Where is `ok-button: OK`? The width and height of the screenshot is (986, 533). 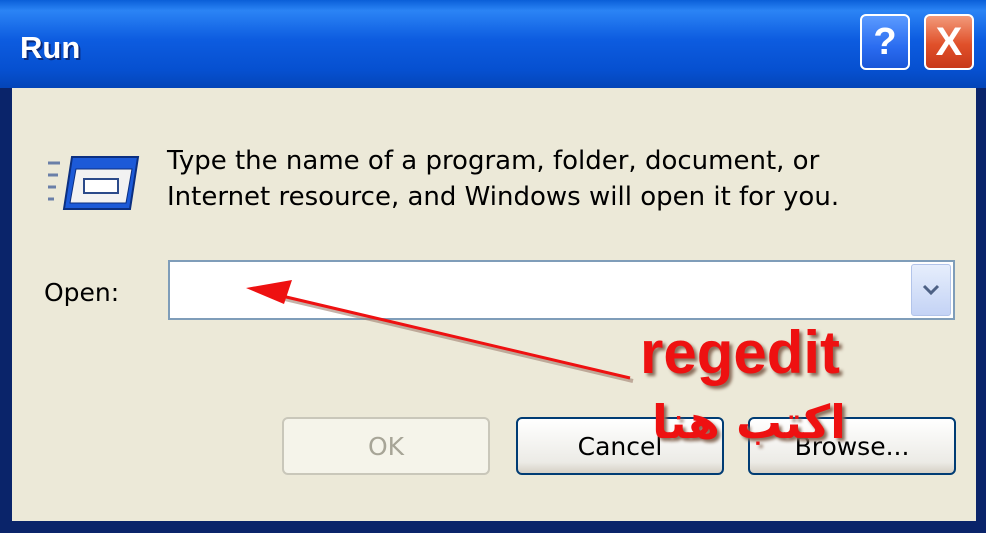
ok-button: OK is located at coordinates (386, 446).